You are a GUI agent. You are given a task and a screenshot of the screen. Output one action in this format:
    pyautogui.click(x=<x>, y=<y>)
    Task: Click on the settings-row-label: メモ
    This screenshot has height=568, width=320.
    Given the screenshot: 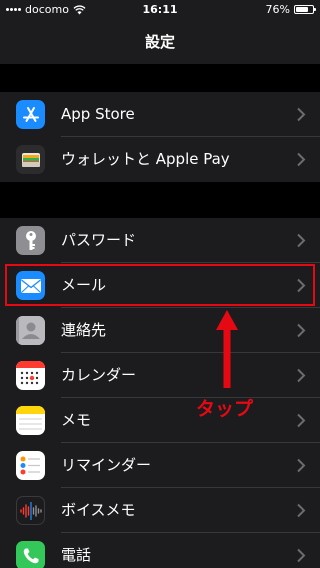 What is the action you would take?
    pyautogui.click(x=76, y=420)
    